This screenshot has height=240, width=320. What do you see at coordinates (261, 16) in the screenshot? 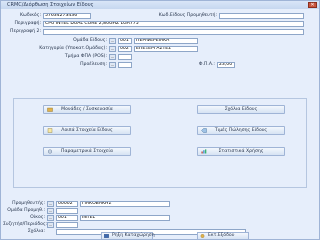
I see `supplier-code-field` at bounding box center [261, 16].